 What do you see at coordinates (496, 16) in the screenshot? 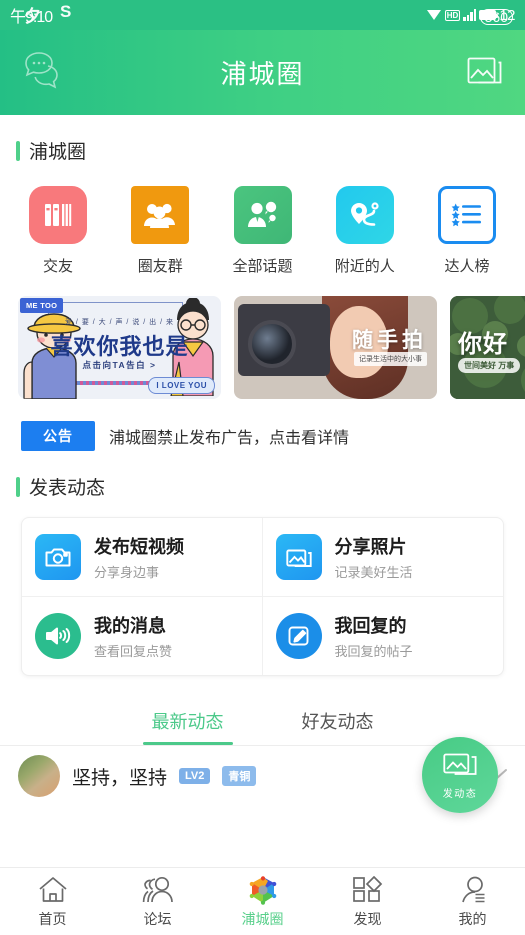
I see `status-overlay-badge: 360` at bounding box center [496, 16].